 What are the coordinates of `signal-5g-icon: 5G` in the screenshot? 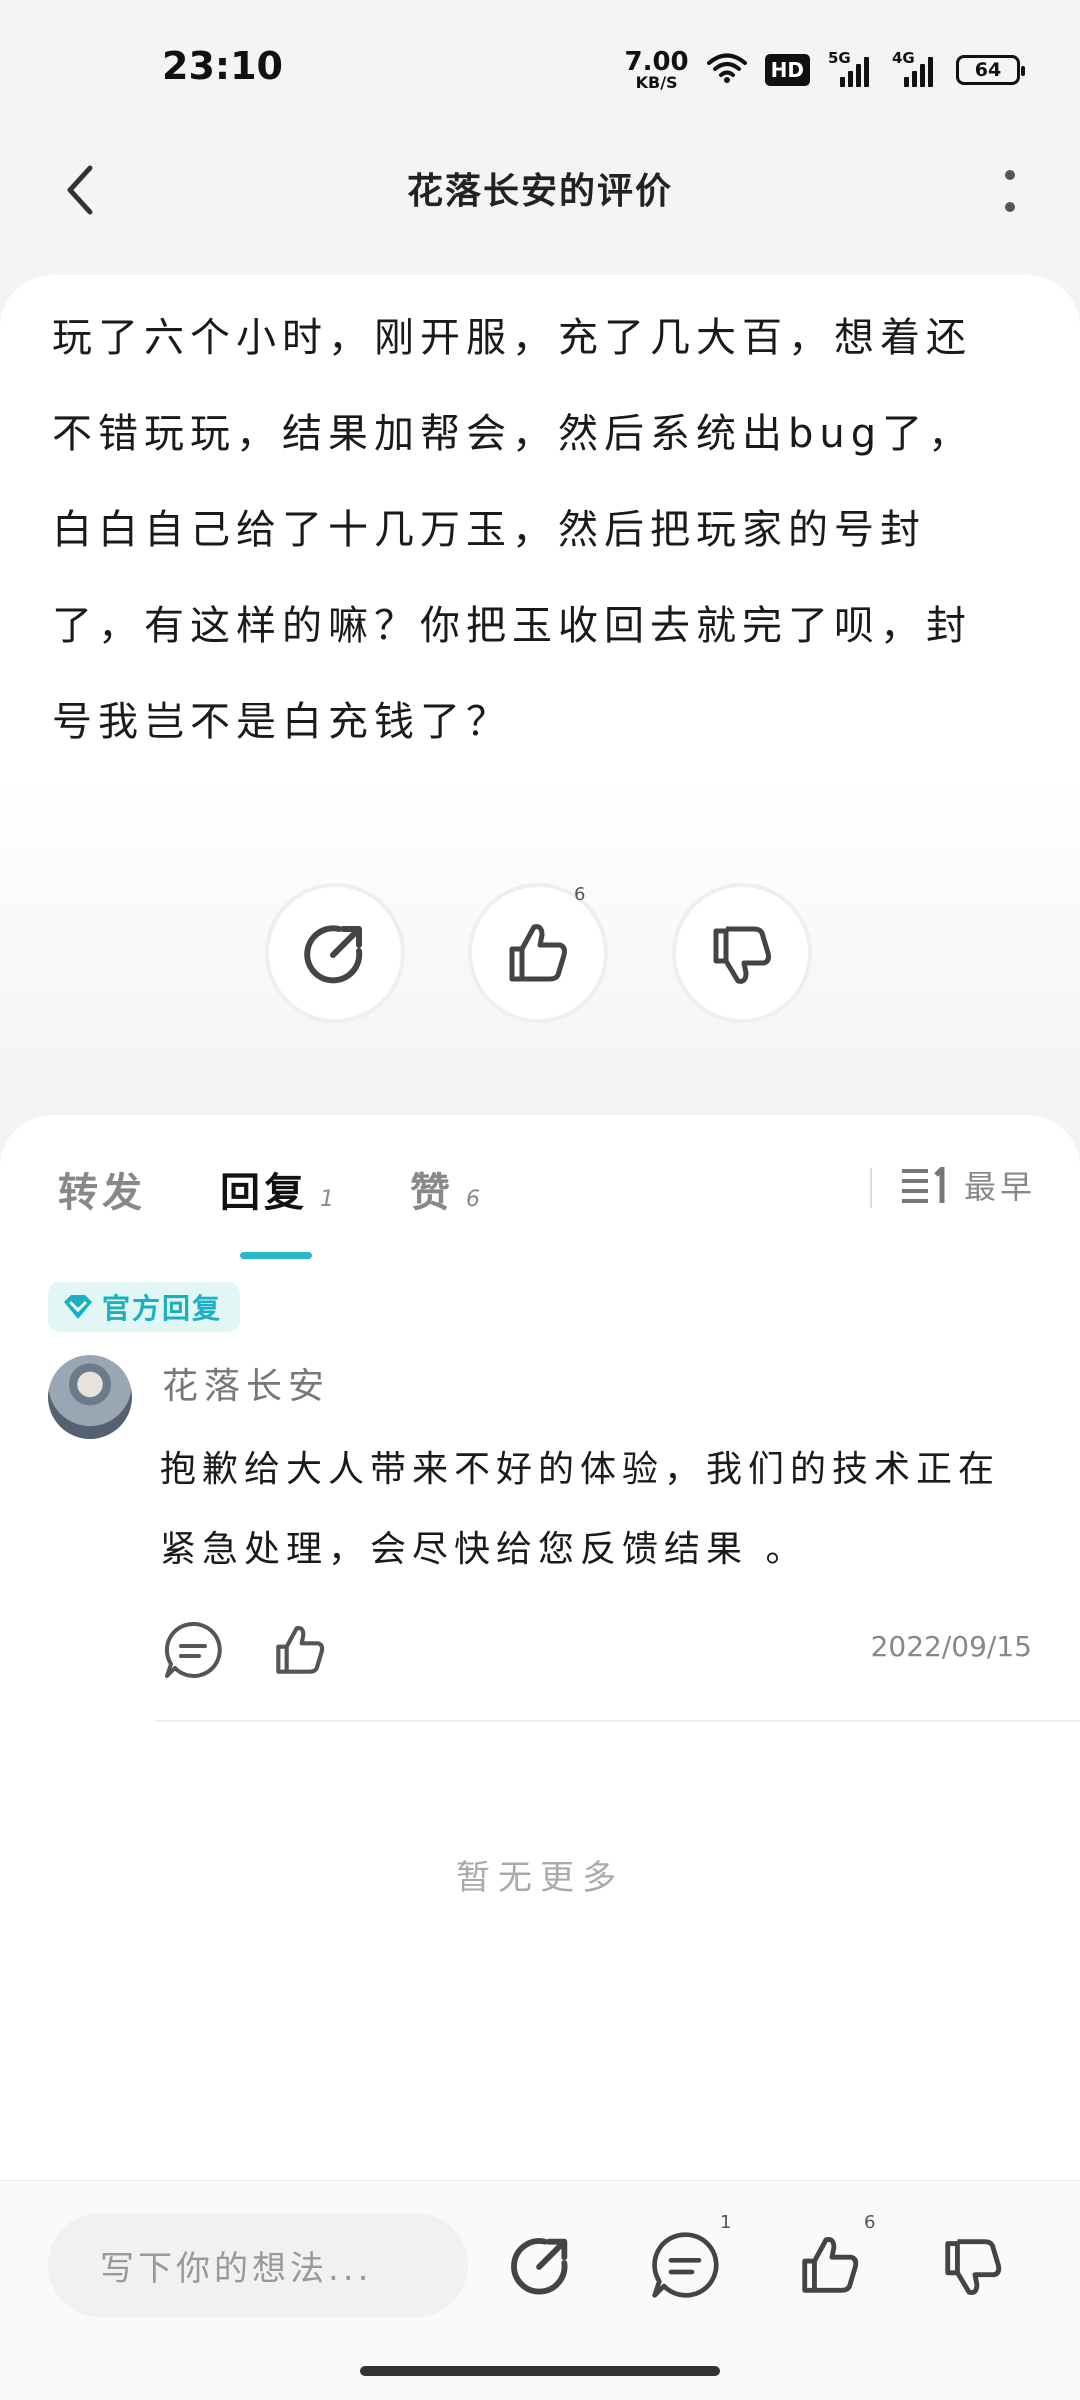 It's located at (851, 68).